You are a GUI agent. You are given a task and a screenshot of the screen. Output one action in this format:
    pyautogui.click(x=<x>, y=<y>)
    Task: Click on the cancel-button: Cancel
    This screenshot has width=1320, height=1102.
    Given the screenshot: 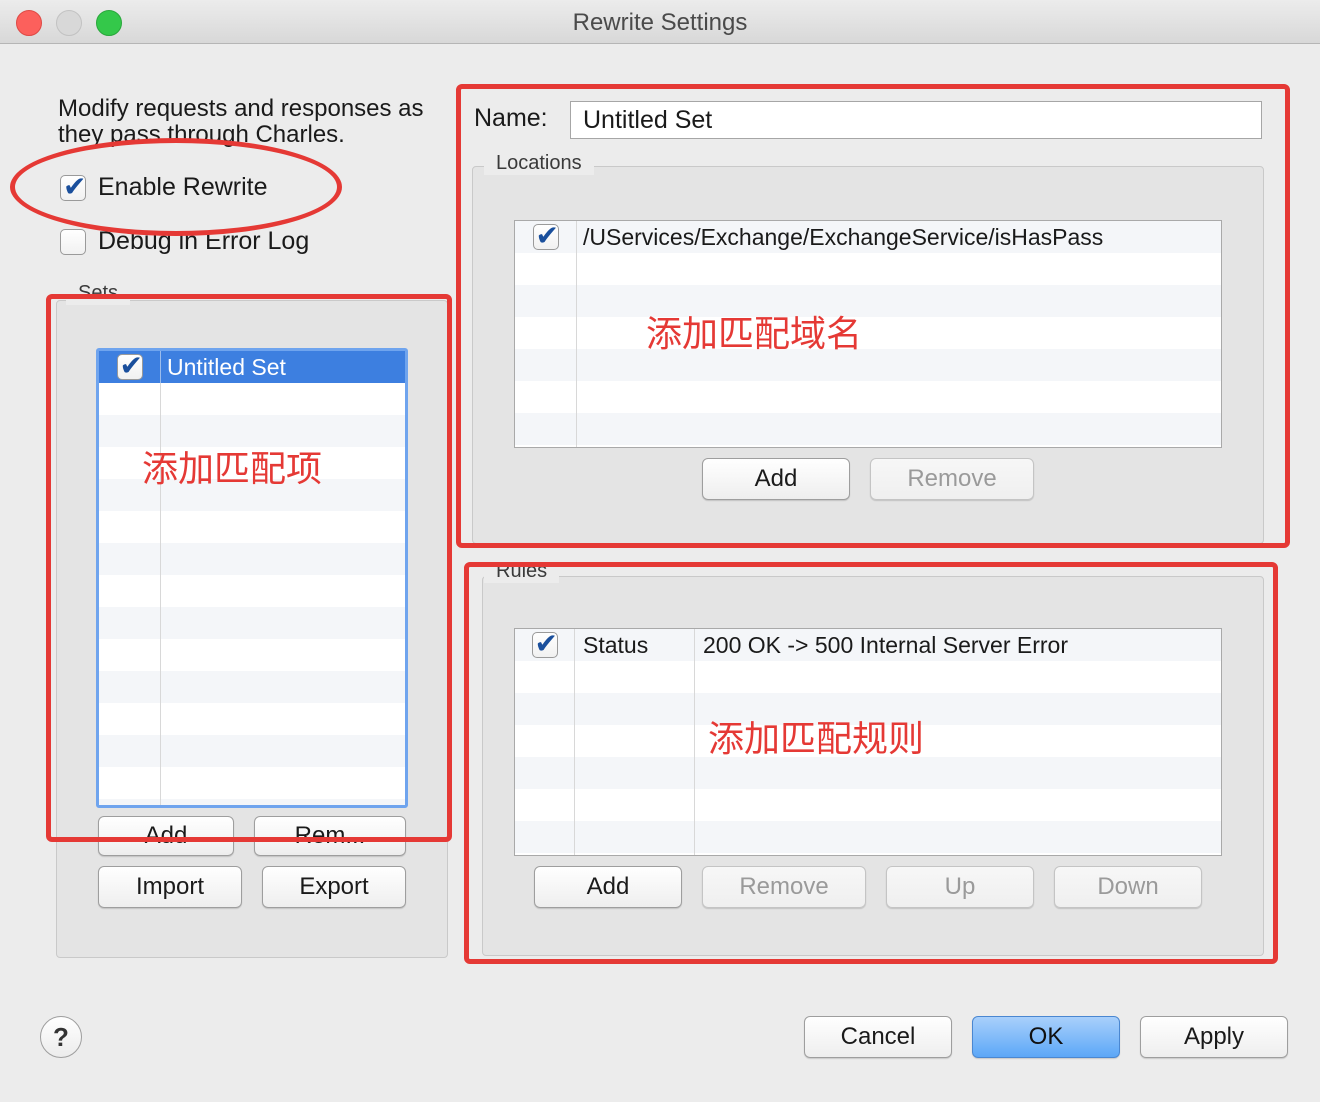 What is the action you would take?
    pyautogui.click(x=878, y=1037)
    